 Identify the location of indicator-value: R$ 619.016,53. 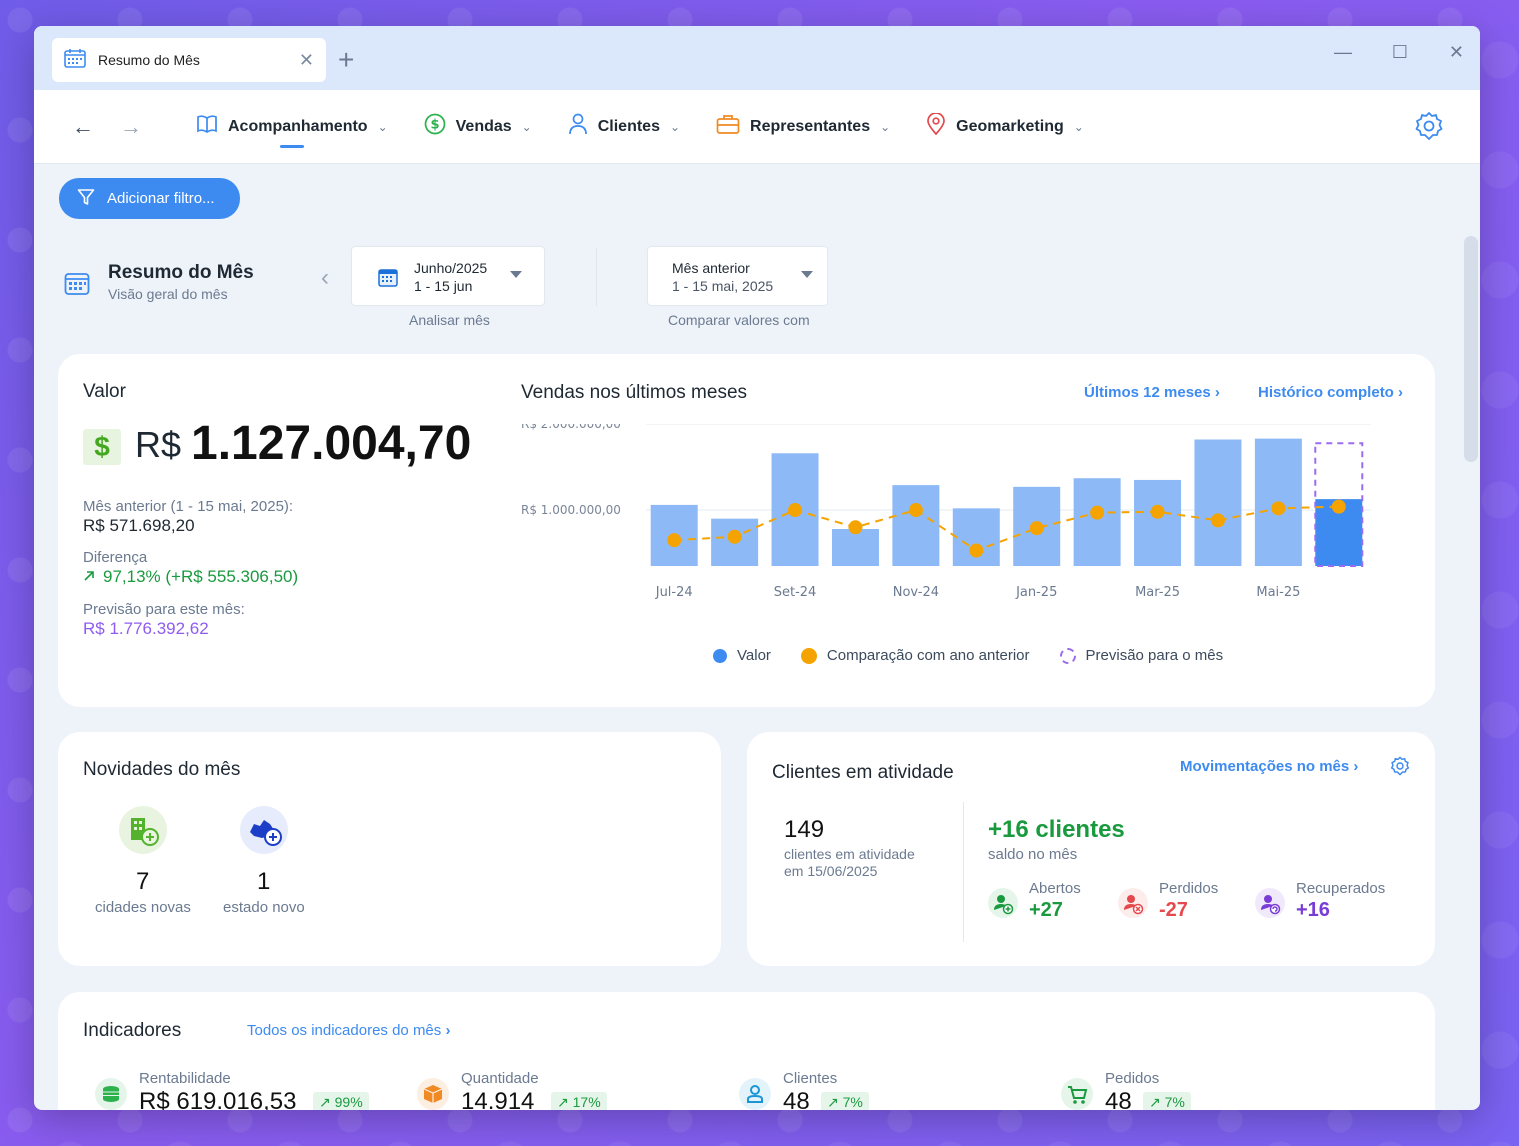
(218, 1099).